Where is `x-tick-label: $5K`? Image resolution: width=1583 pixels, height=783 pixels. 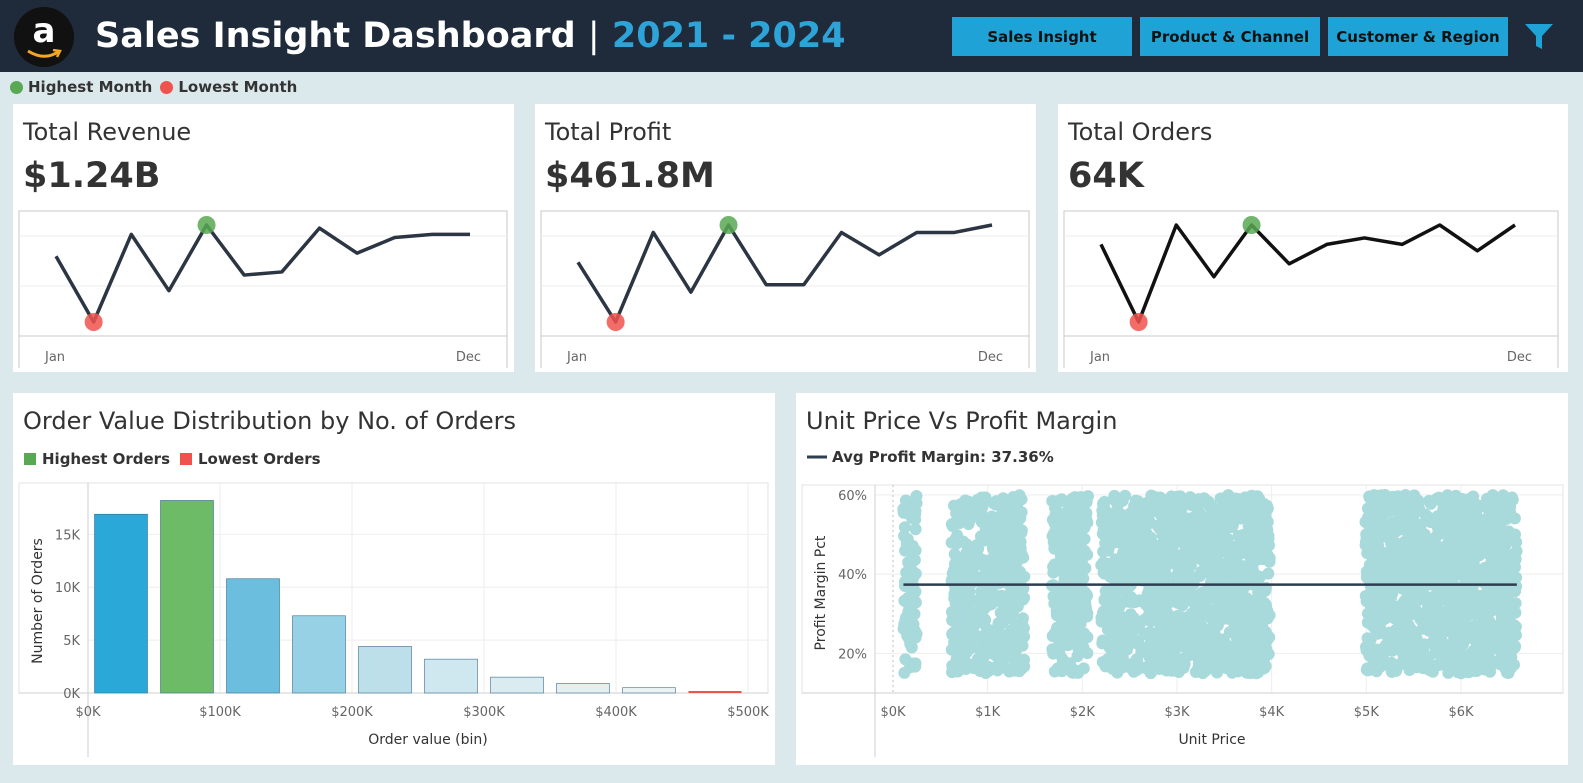
x-tick-label: $5K is located at coordinates (1367, 712).